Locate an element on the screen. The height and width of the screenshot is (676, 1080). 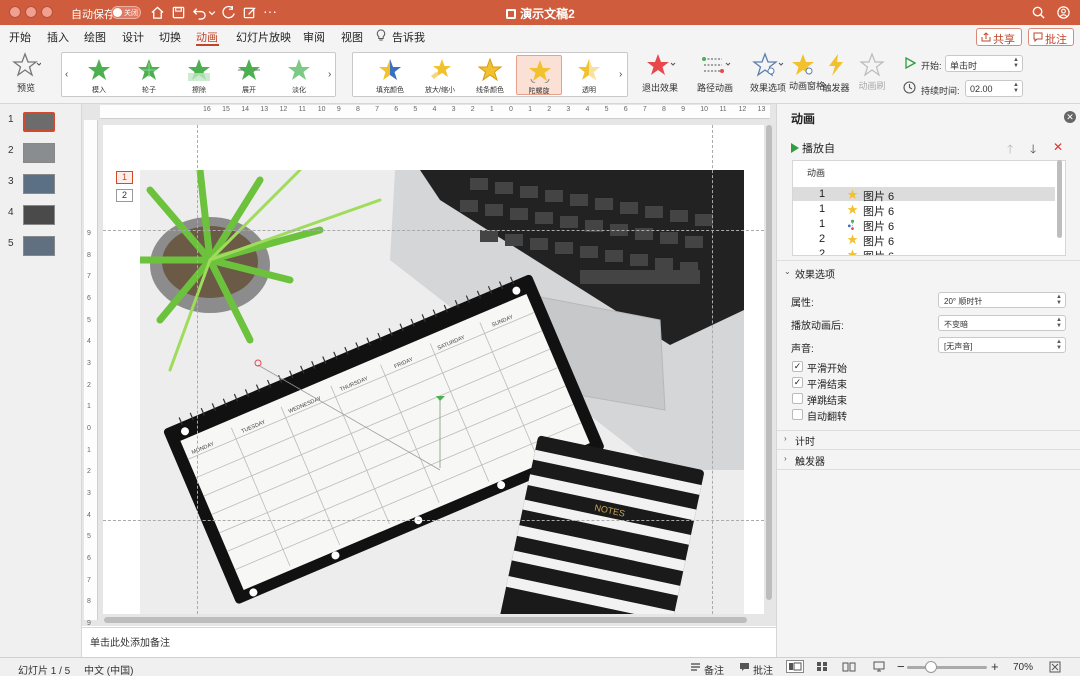
undo-icon is located at coordinates (199, 12).